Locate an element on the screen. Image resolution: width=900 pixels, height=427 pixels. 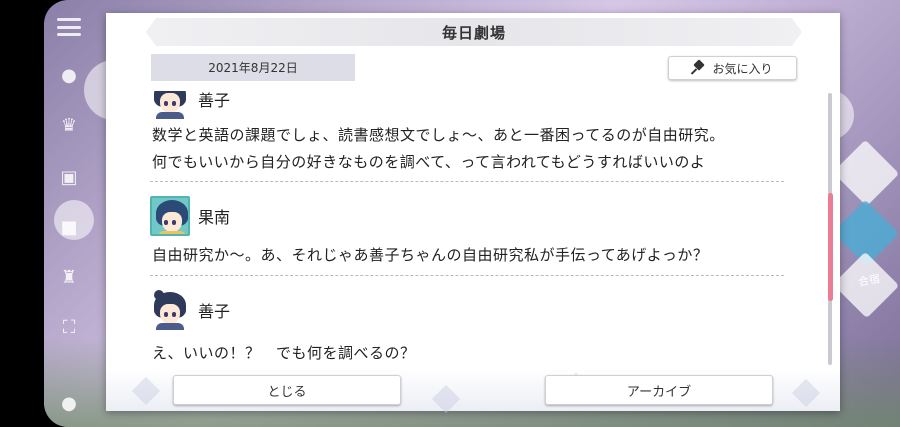
expand-icon: ⛶ is located at coordinates (69, 327).